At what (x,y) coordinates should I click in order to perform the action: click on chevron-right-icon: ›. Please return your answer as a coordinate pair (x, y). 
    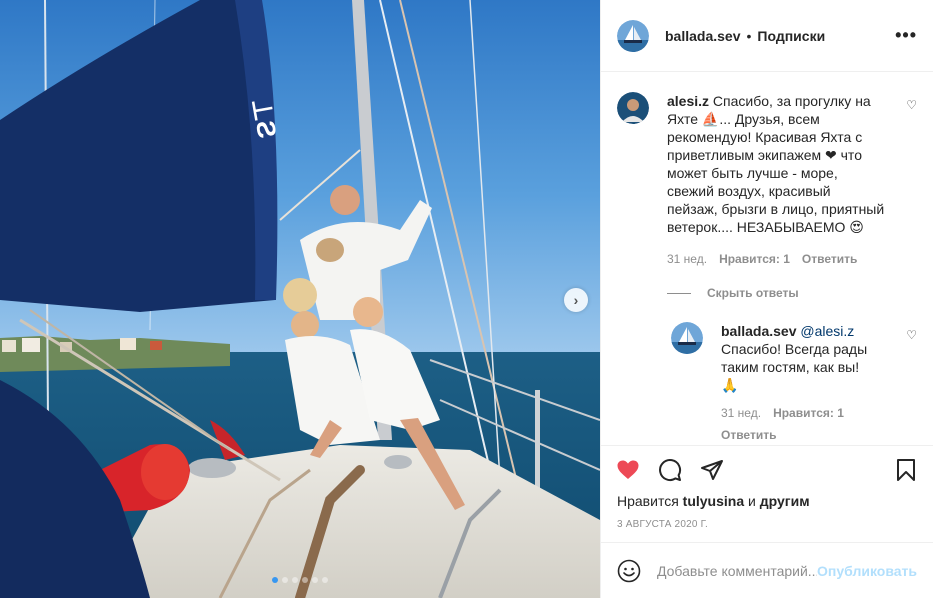
    Looking at the image, I should click on (576, 300).